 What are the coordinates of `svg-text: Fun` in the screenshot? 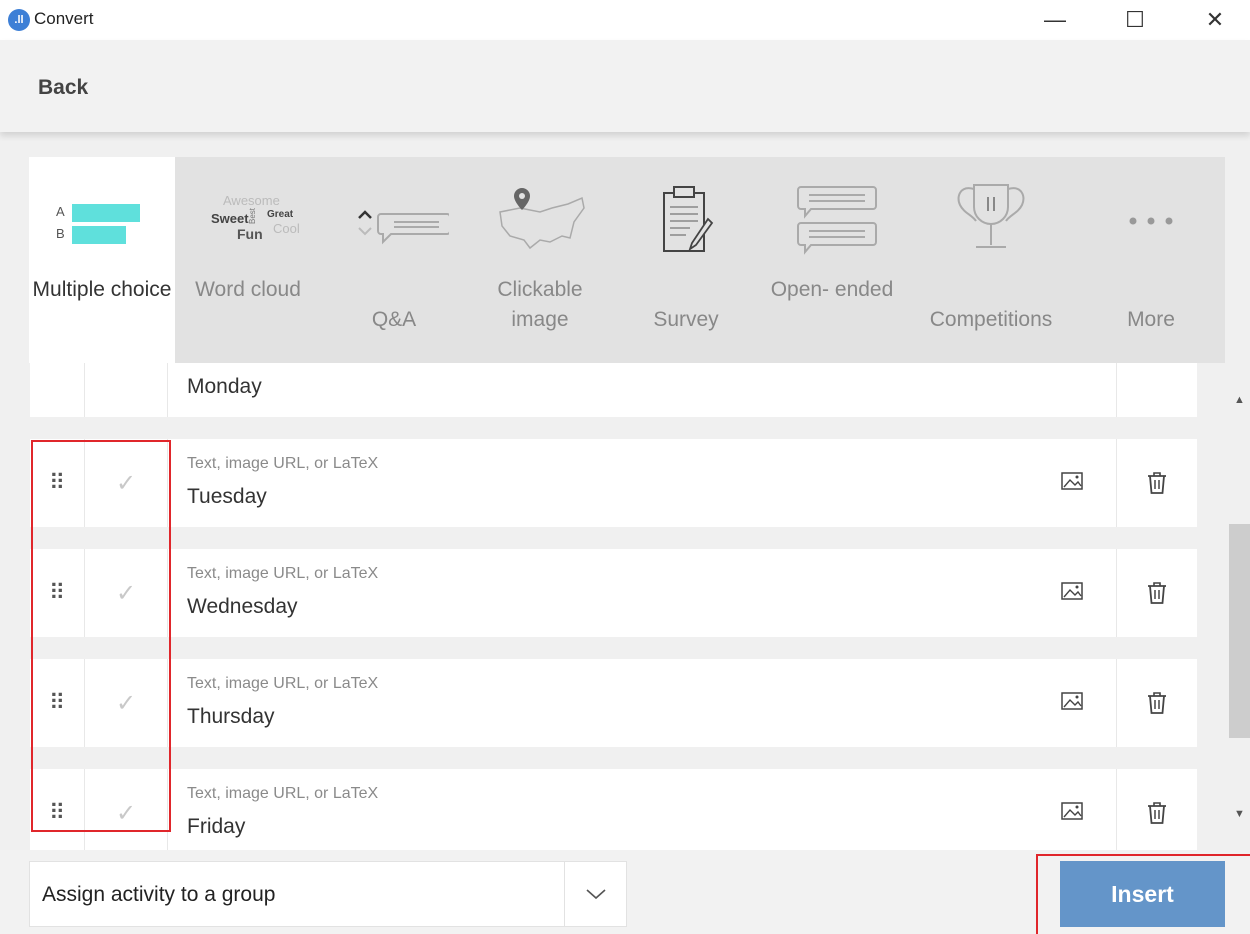 It's located at (250, 234).